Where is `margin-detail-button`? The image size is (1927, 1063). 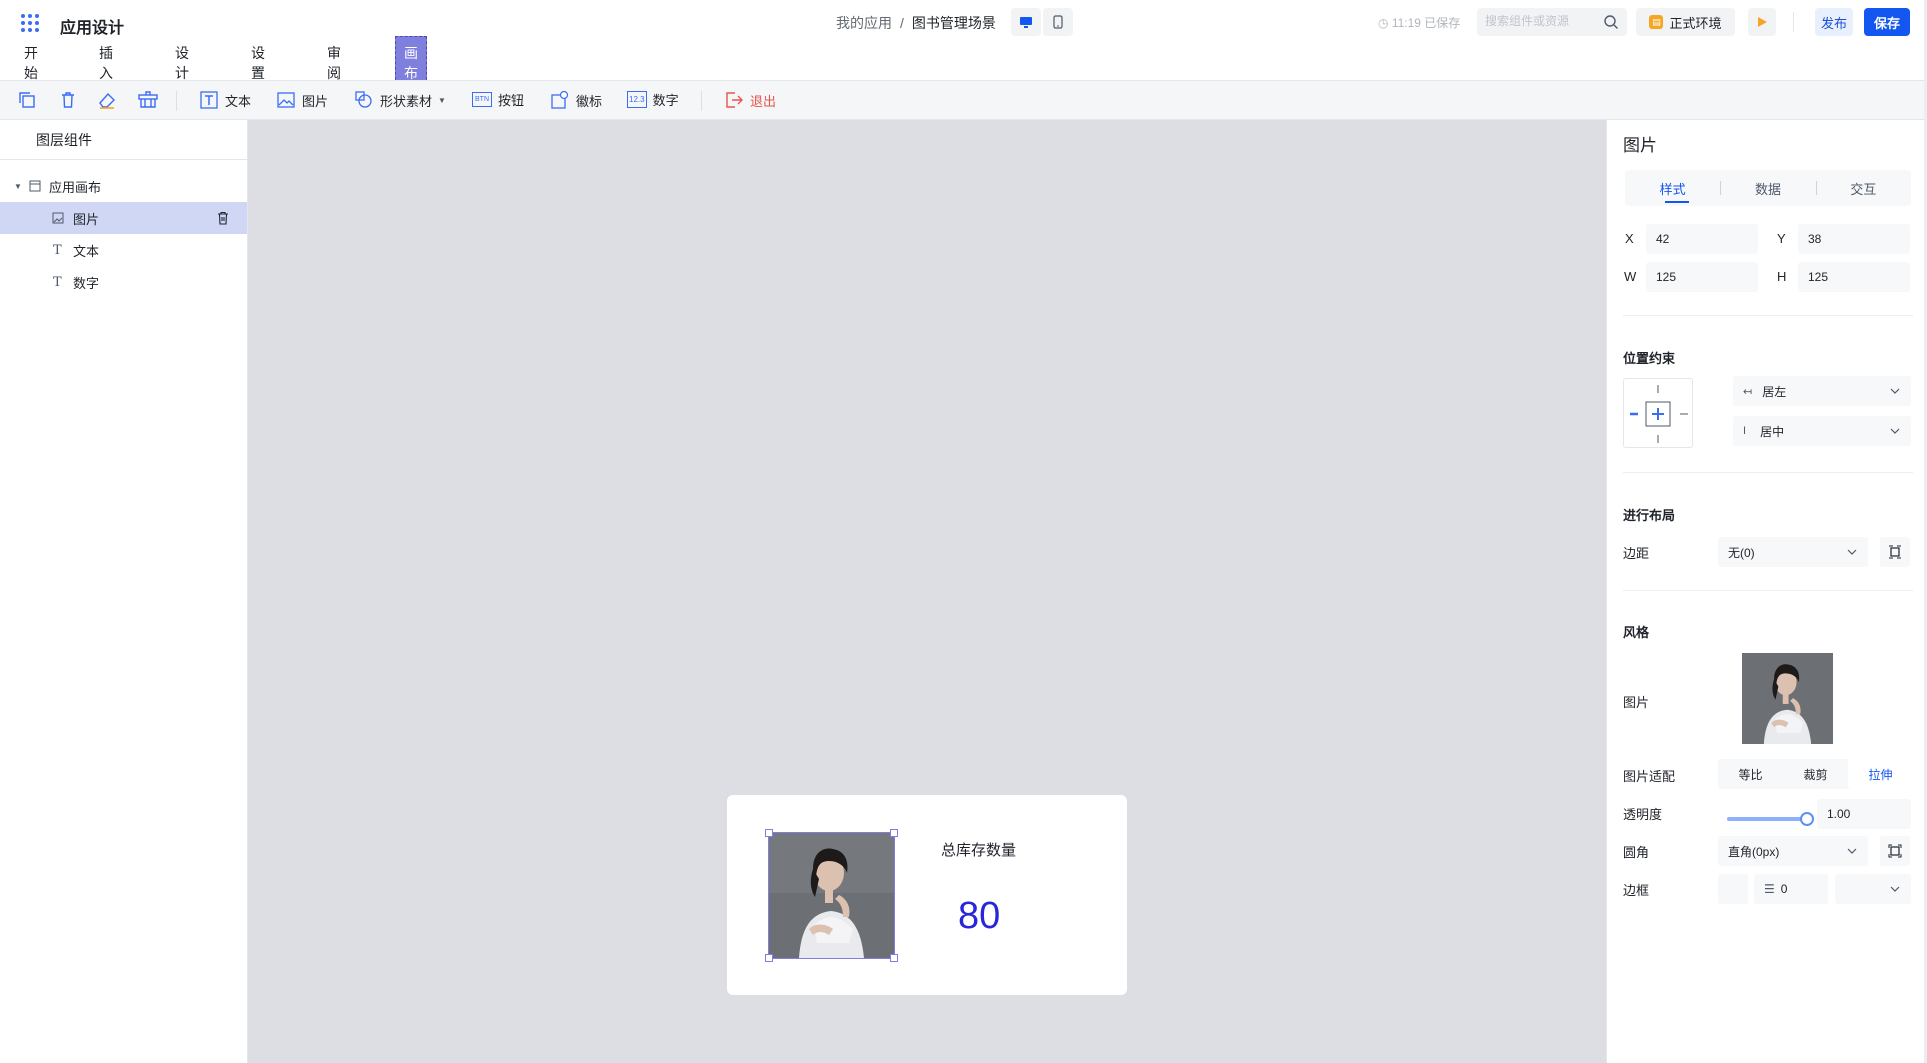 margin-detail-button is located at coordinates (1895, 552).